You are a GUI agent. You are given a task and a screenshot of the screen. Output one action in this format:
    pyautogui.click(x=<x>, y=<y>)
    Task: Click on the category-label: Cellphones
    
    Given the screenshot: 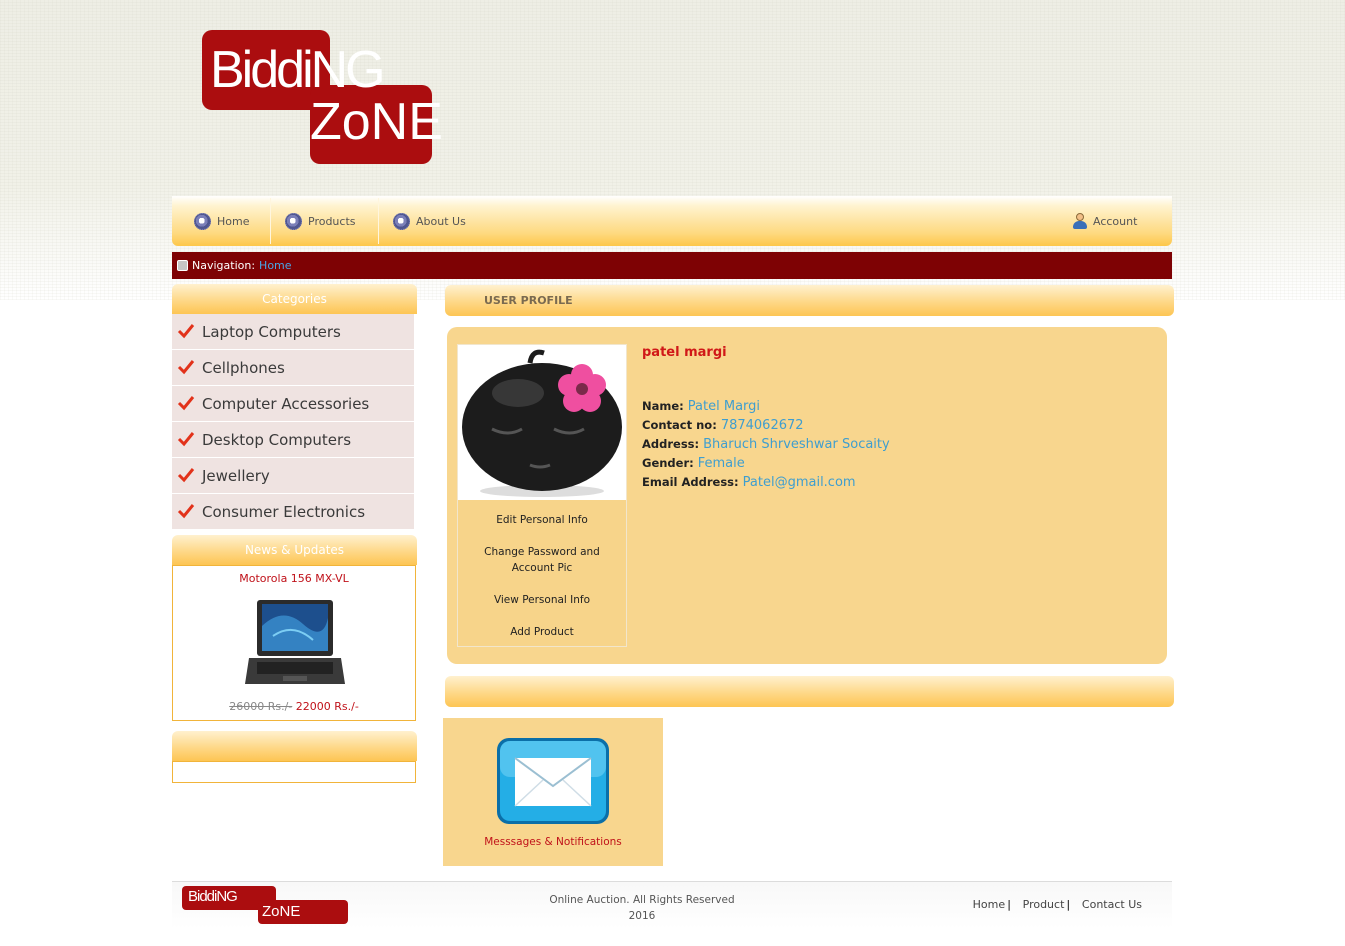 What is the action you would take?
    pyautogui.click(x=243, y=367)
    